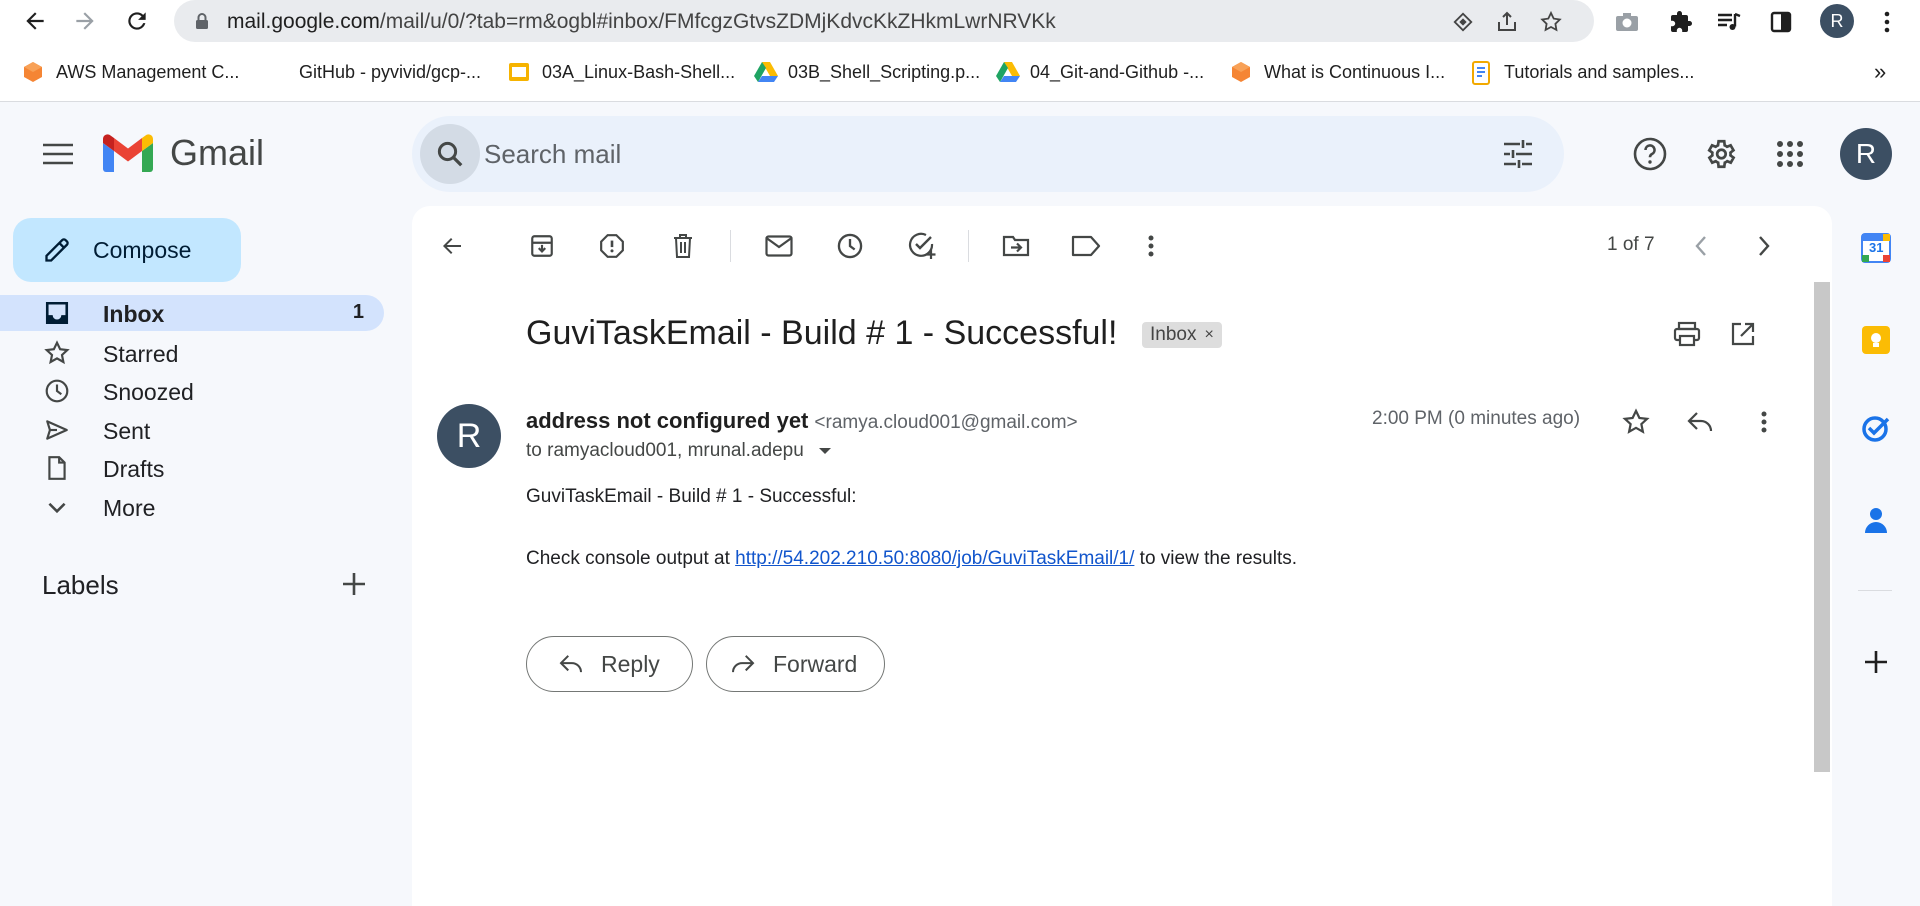 The width and height of the screenshot is (1920, 906). I want to click on forward-nav-icon, so click(85, 21).